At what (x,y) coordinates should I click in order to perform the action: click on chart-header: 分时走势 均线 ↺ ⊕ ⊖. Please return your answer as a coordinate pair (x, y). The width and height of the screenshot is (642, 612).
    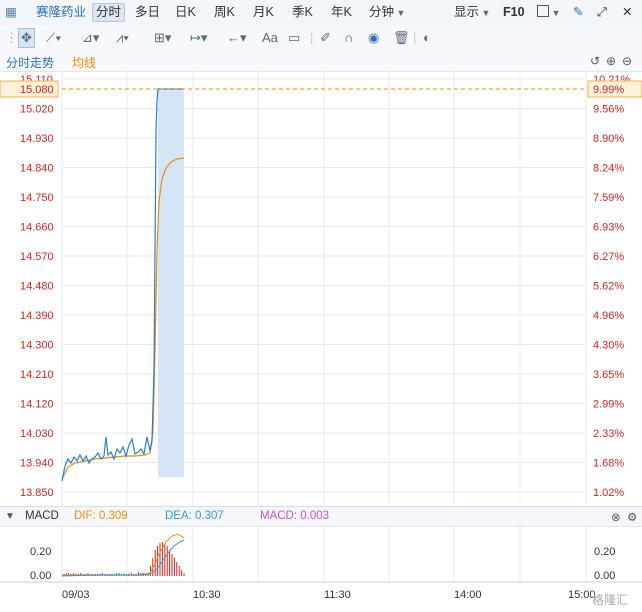
    Looking at the image, I should click on (321, 62).